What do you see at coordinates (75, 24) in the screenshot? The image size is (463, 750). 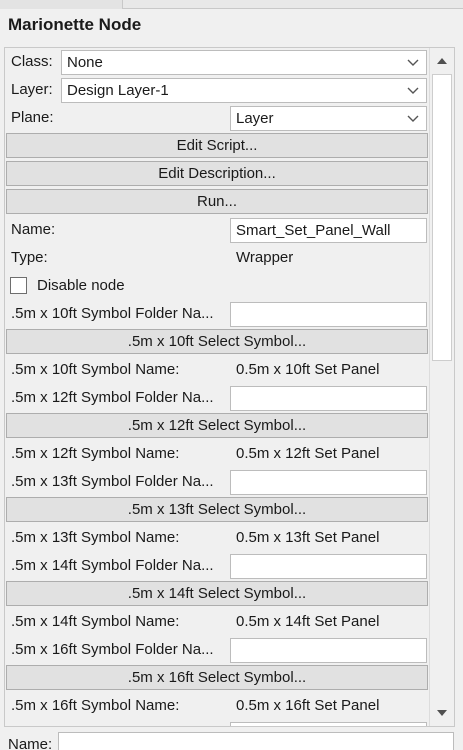 I see `palette-title: Marionette Node` at bounding box center [75, 24].